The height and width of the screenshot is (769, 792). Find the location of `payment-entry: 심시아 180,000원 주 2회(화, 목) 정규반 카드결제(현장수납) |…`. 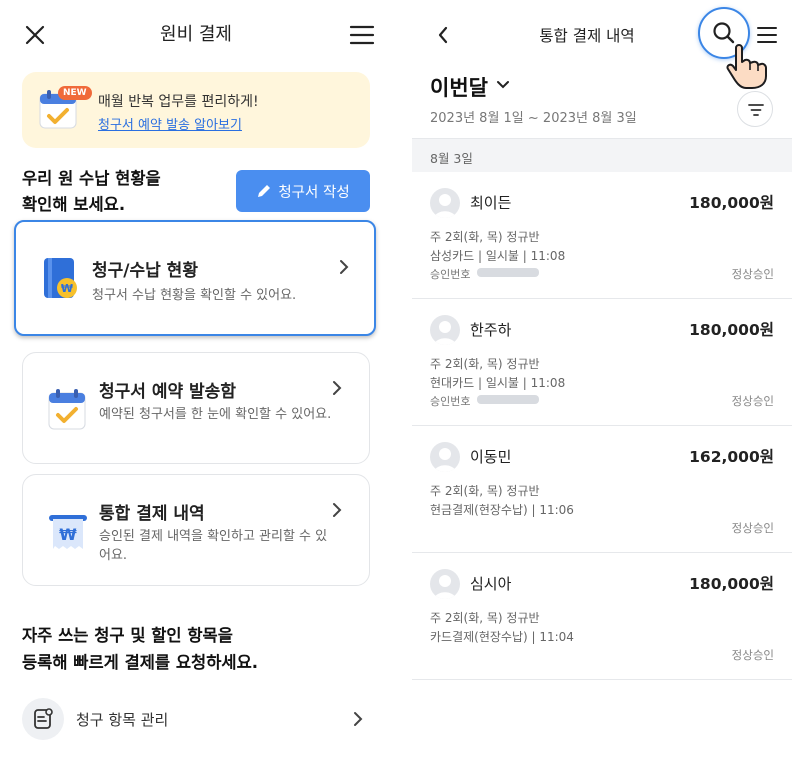

payment-entry: 심시아 180,000원 주 2회(화, 목) 정규반 카드결제(현장수납) |… is located at coordinates (602, 616).